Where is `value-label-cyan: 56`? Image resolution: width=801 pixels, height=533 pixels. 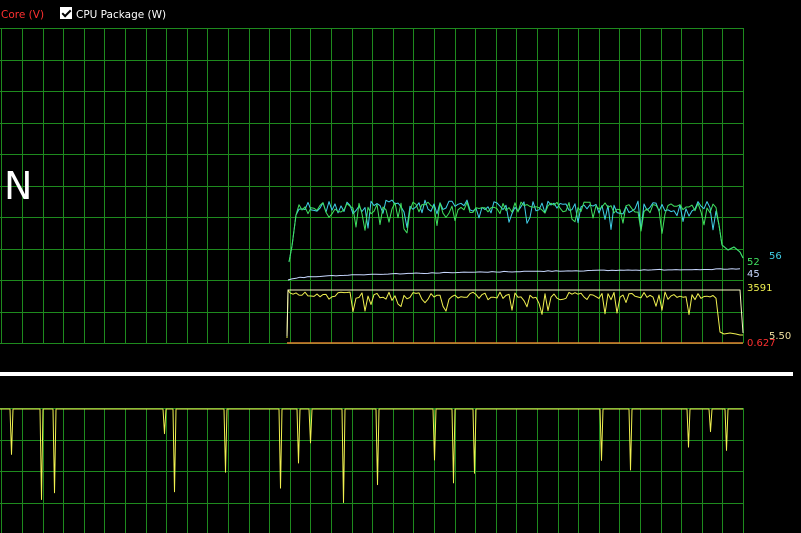 value-label-cyan: 56 is located at coordinates (775, 256).